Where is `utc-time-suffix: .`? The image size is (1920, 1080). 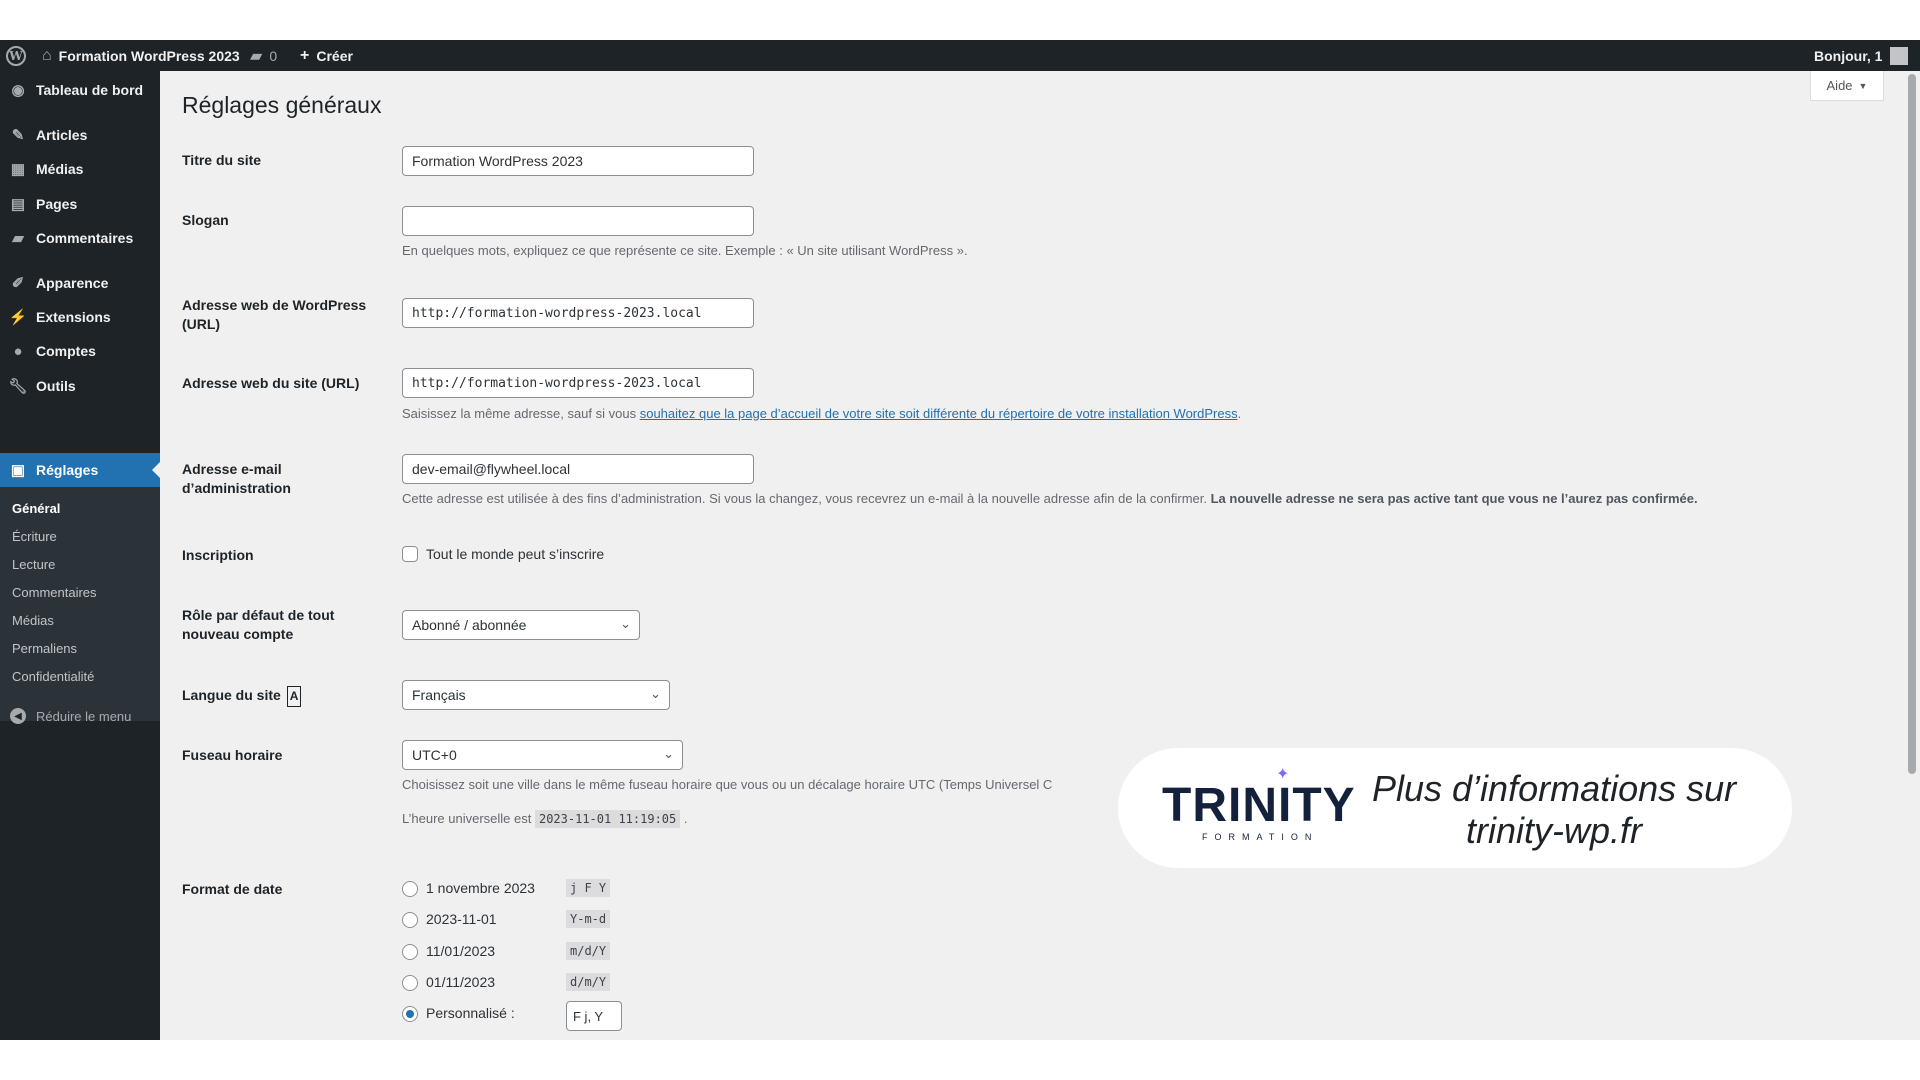 utc-time-suffix: . is located at coordinates (685, 818).